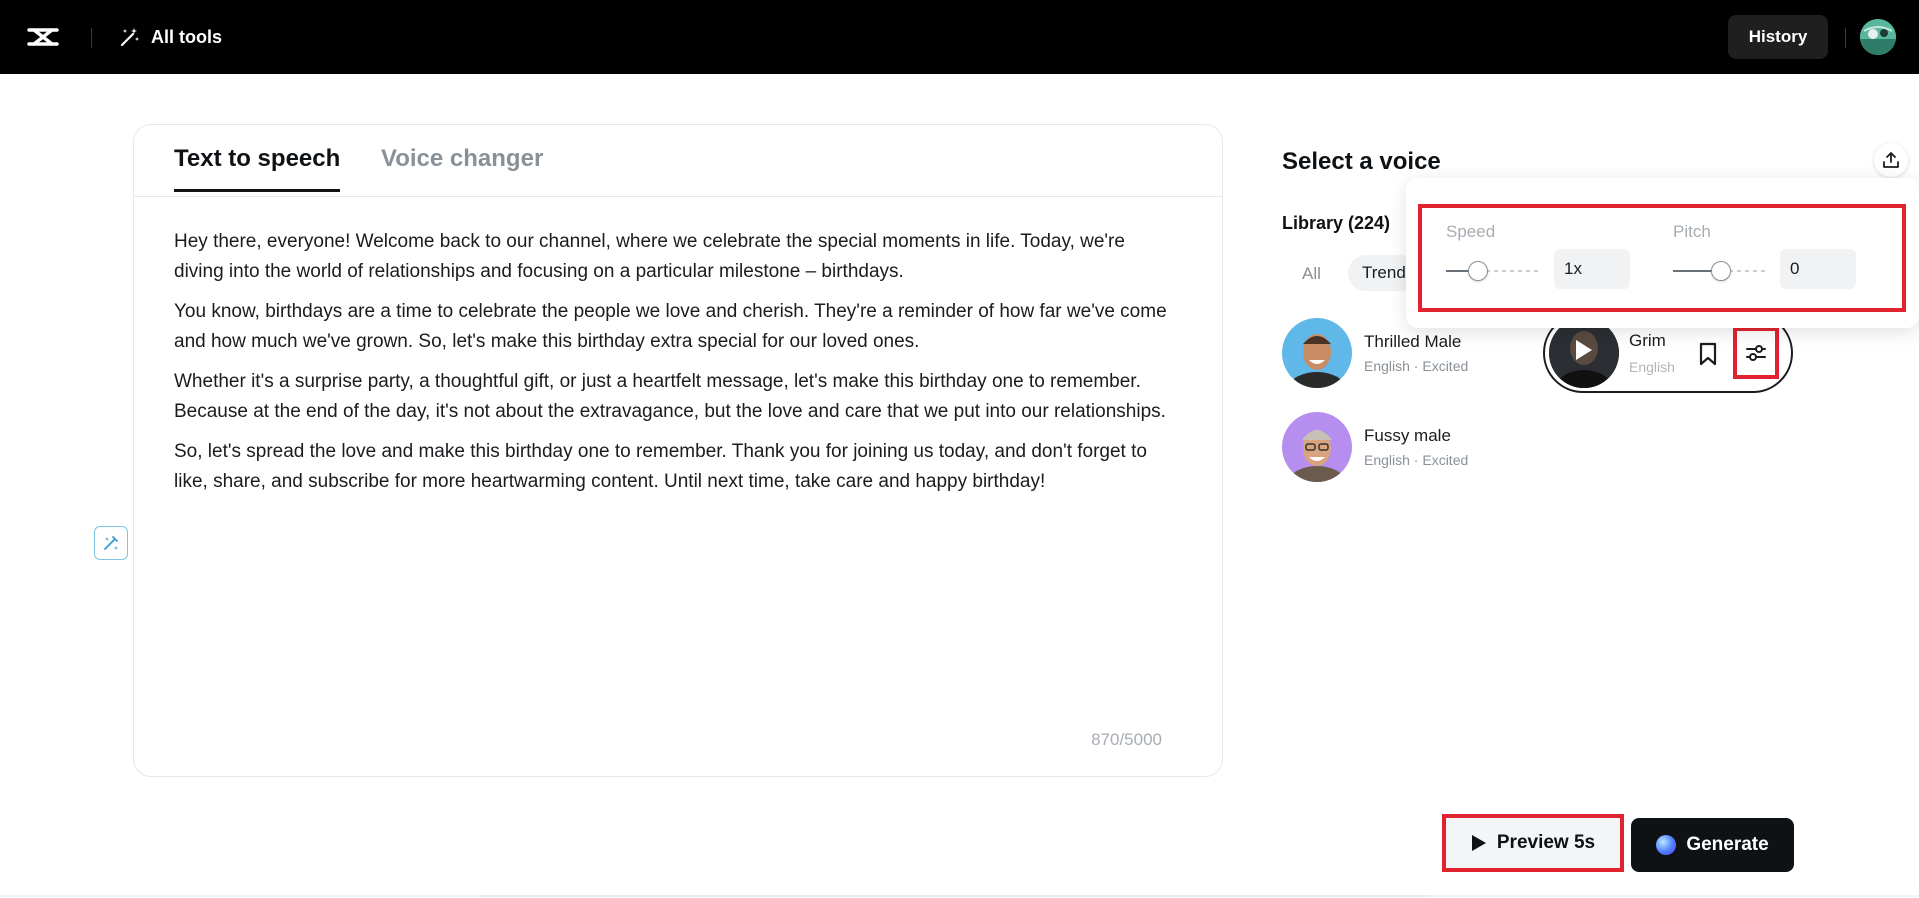 This screenshot has width=1919, height=898. Describe the element at coordinates (1494, 271) in the screenshot. I see `speed-slider` at that location.